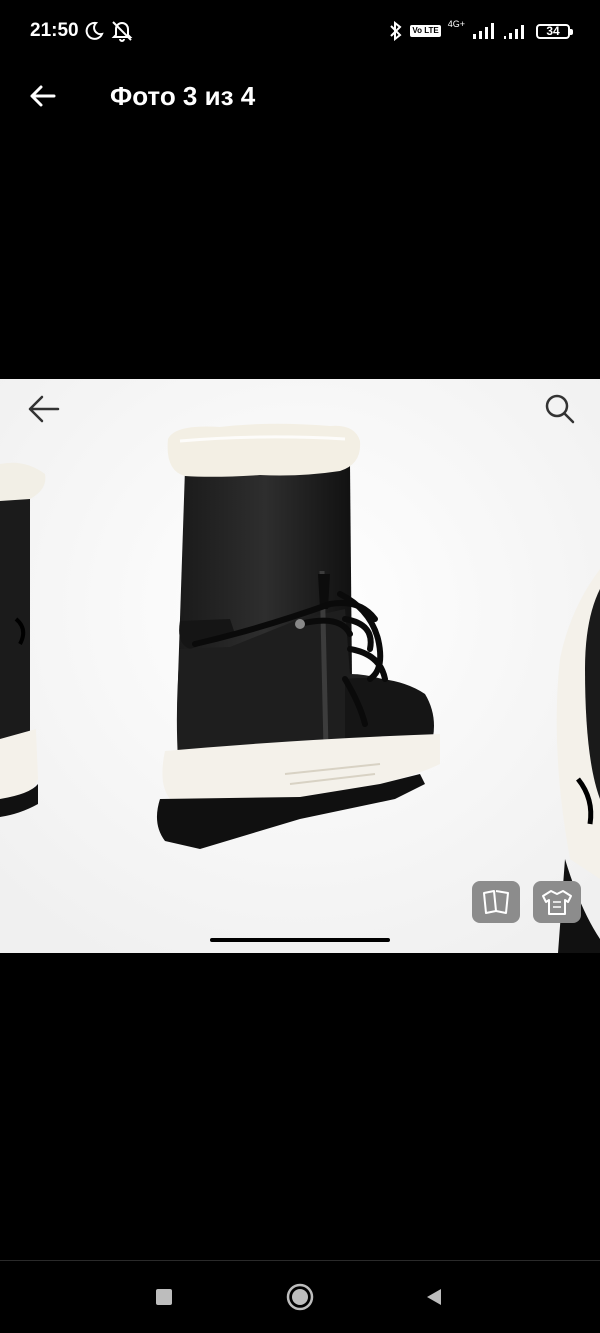 The image size is (600, 1333). Describe the element at coordinates (300, 96) in the screenshot. I see `top-app-bar: Фото 3 из 4` at that location.